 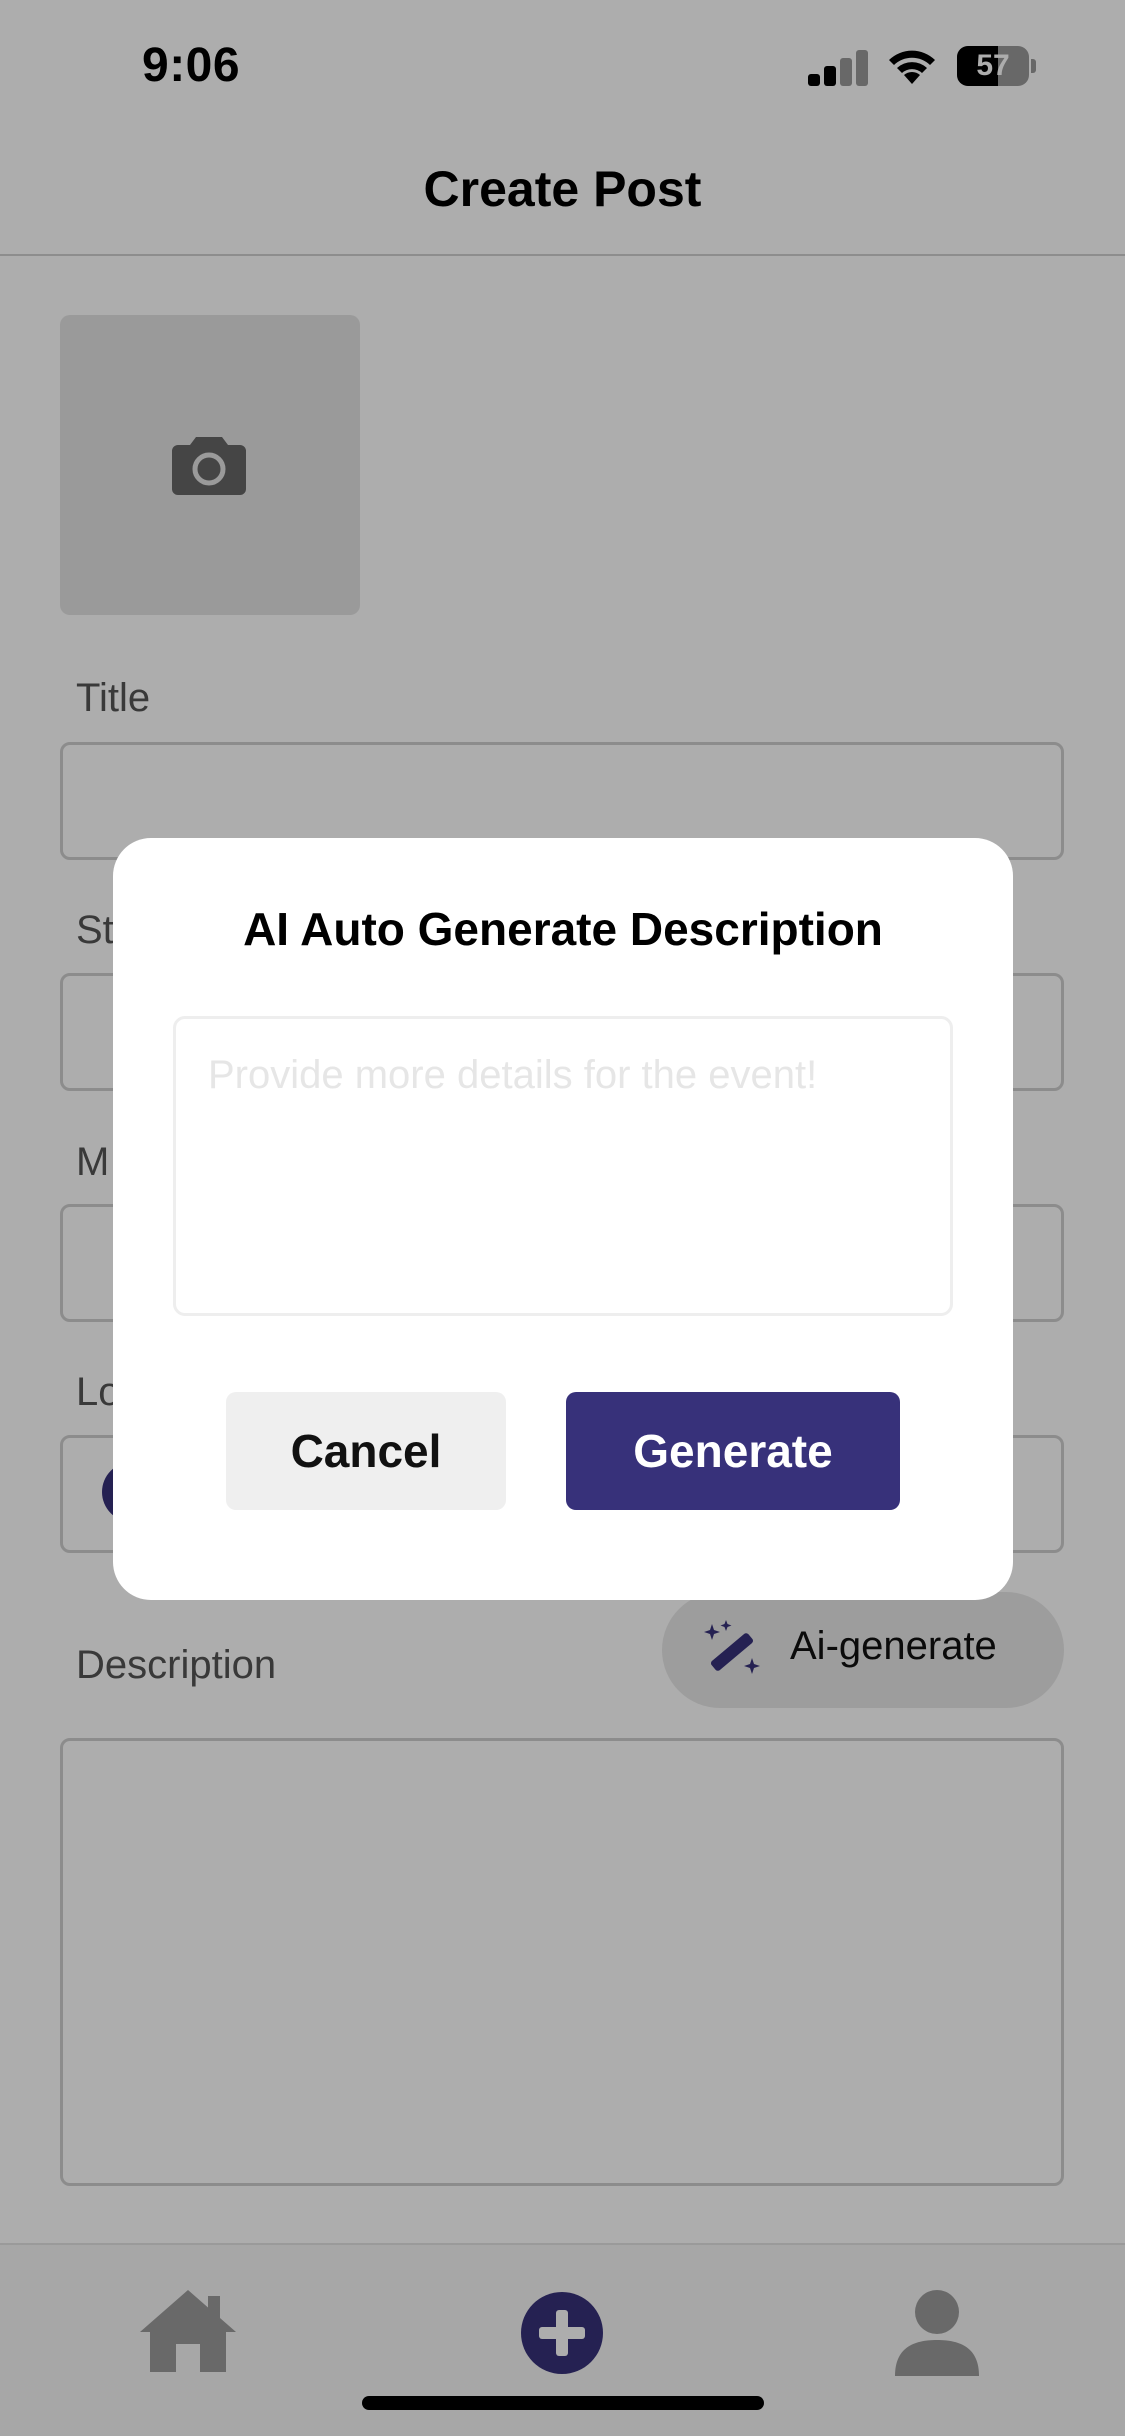 I want to click on event-details-textarea: Provide more details for the event!, so click(x=563, y=1166).